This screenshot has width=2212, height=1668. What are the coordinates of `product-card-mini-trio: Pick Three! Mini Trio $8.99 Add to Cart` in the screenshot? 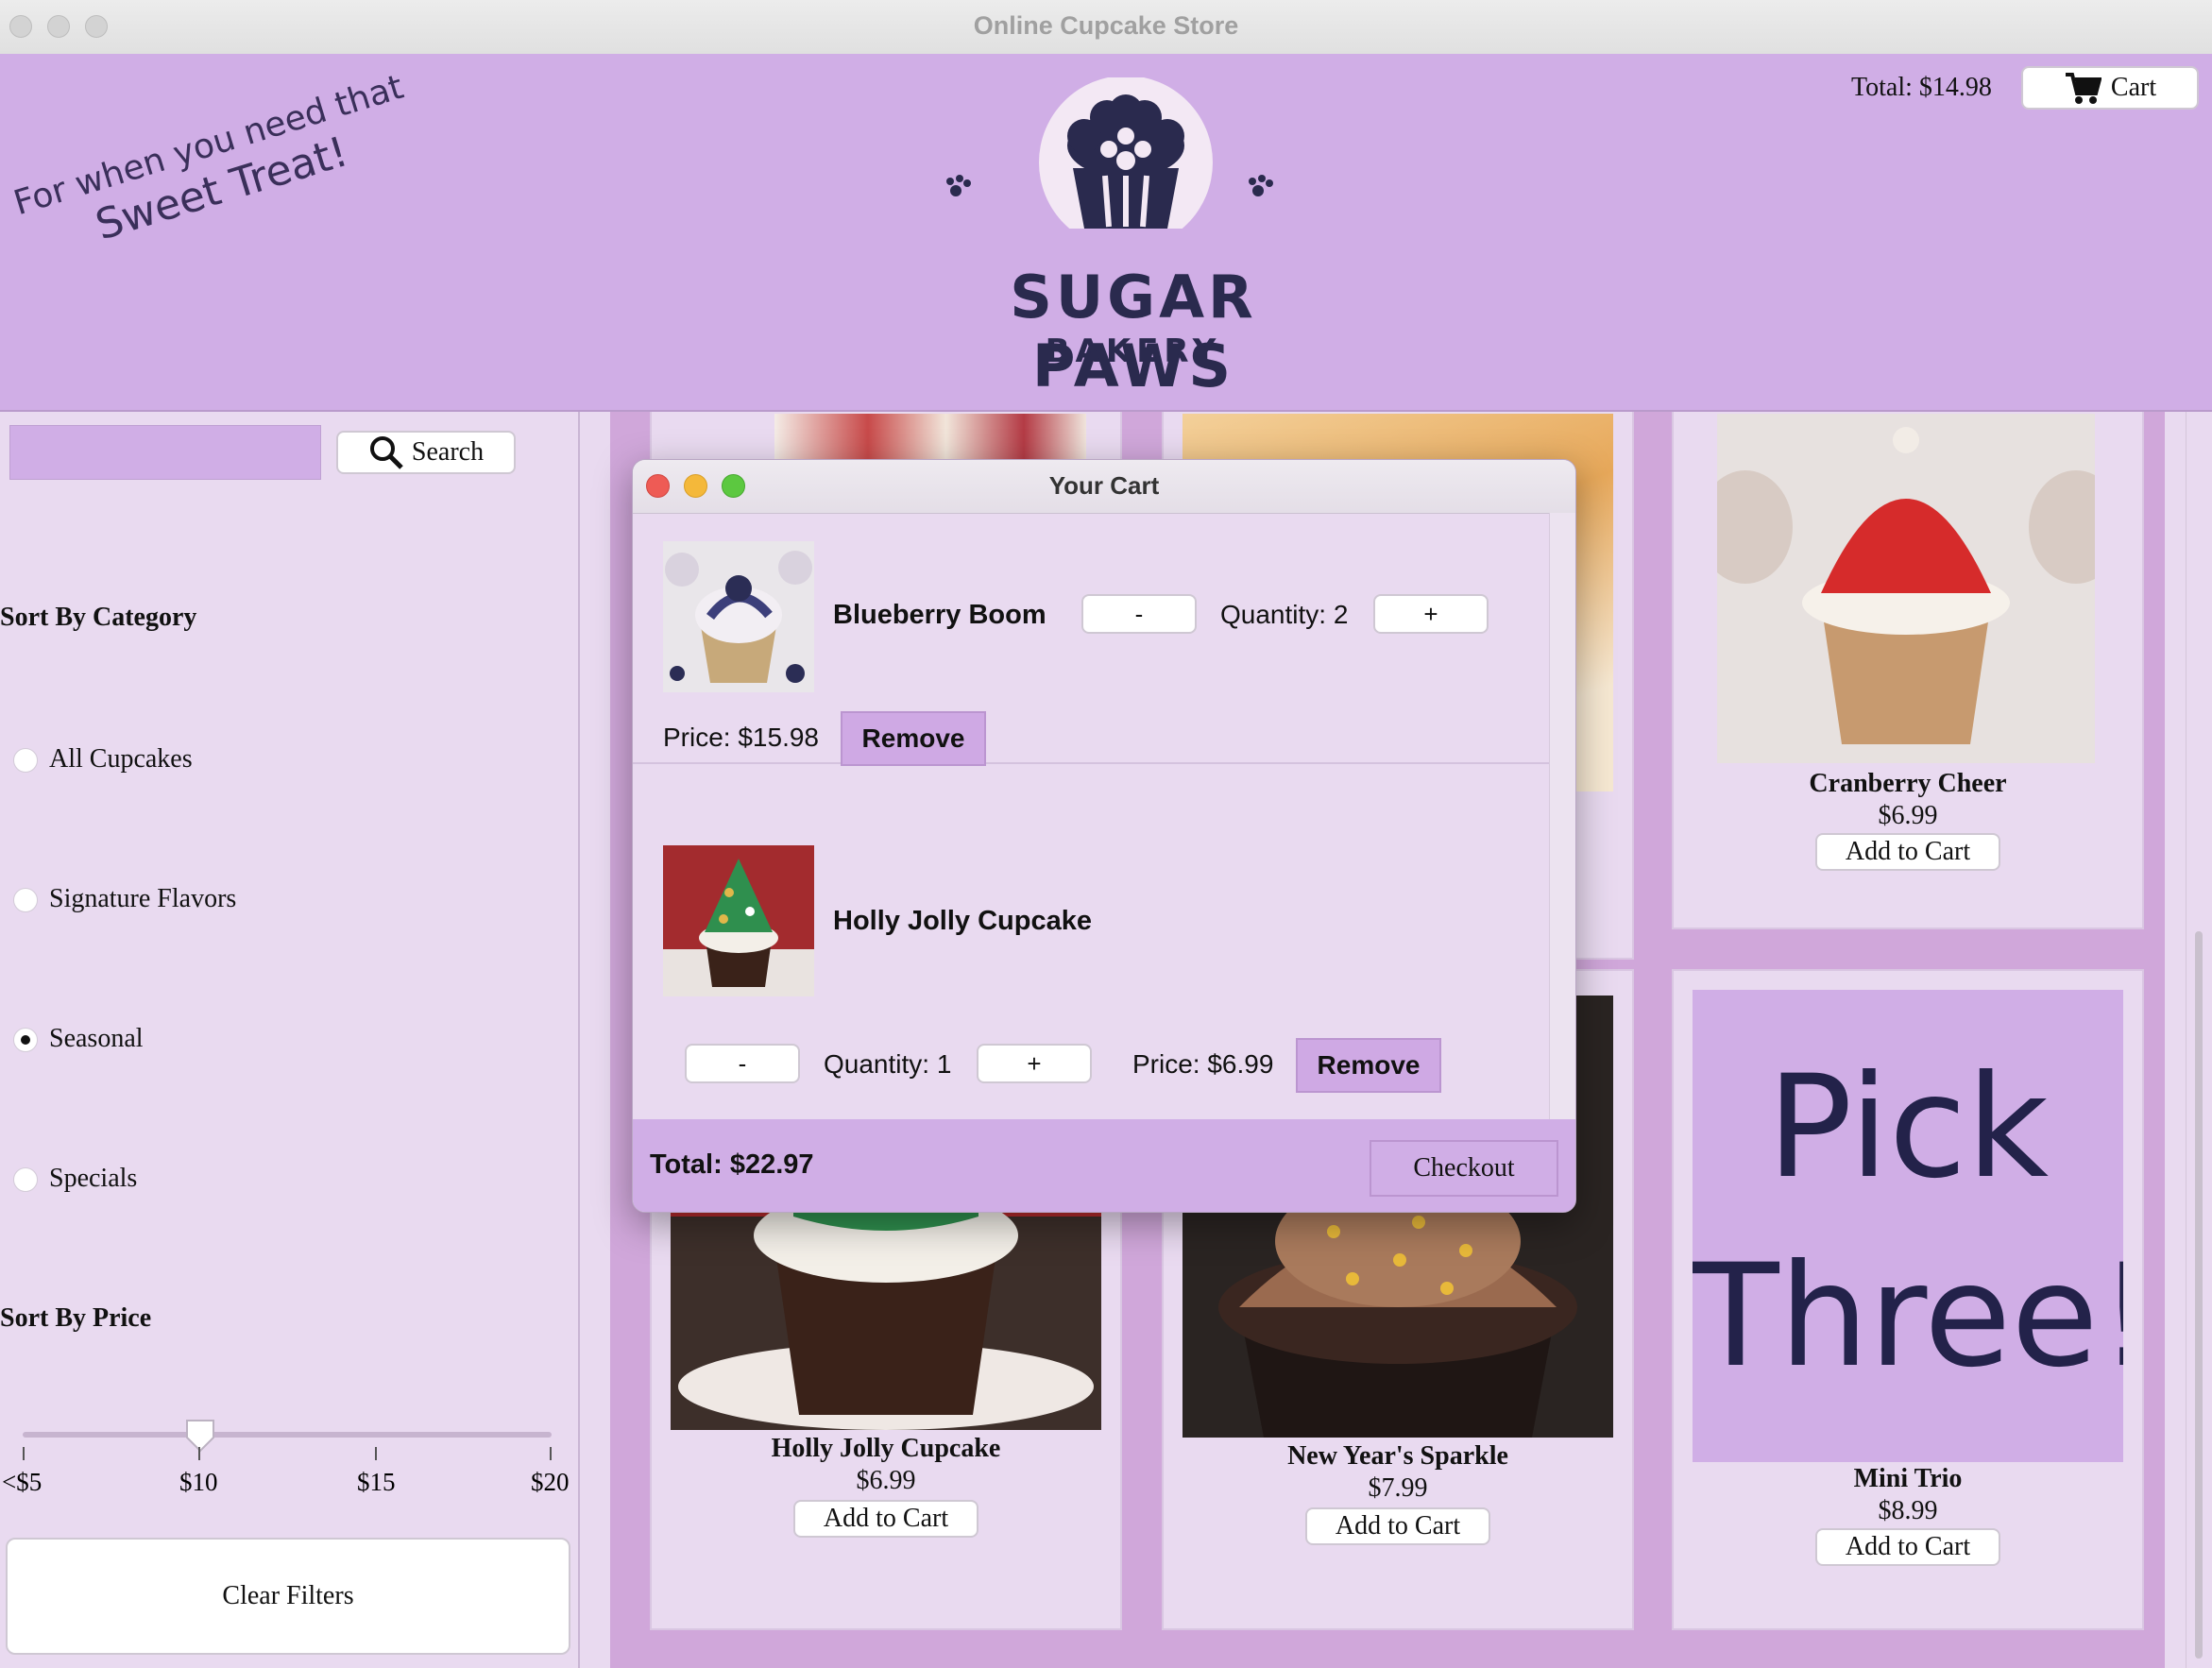 It's located at (1908, 1299).